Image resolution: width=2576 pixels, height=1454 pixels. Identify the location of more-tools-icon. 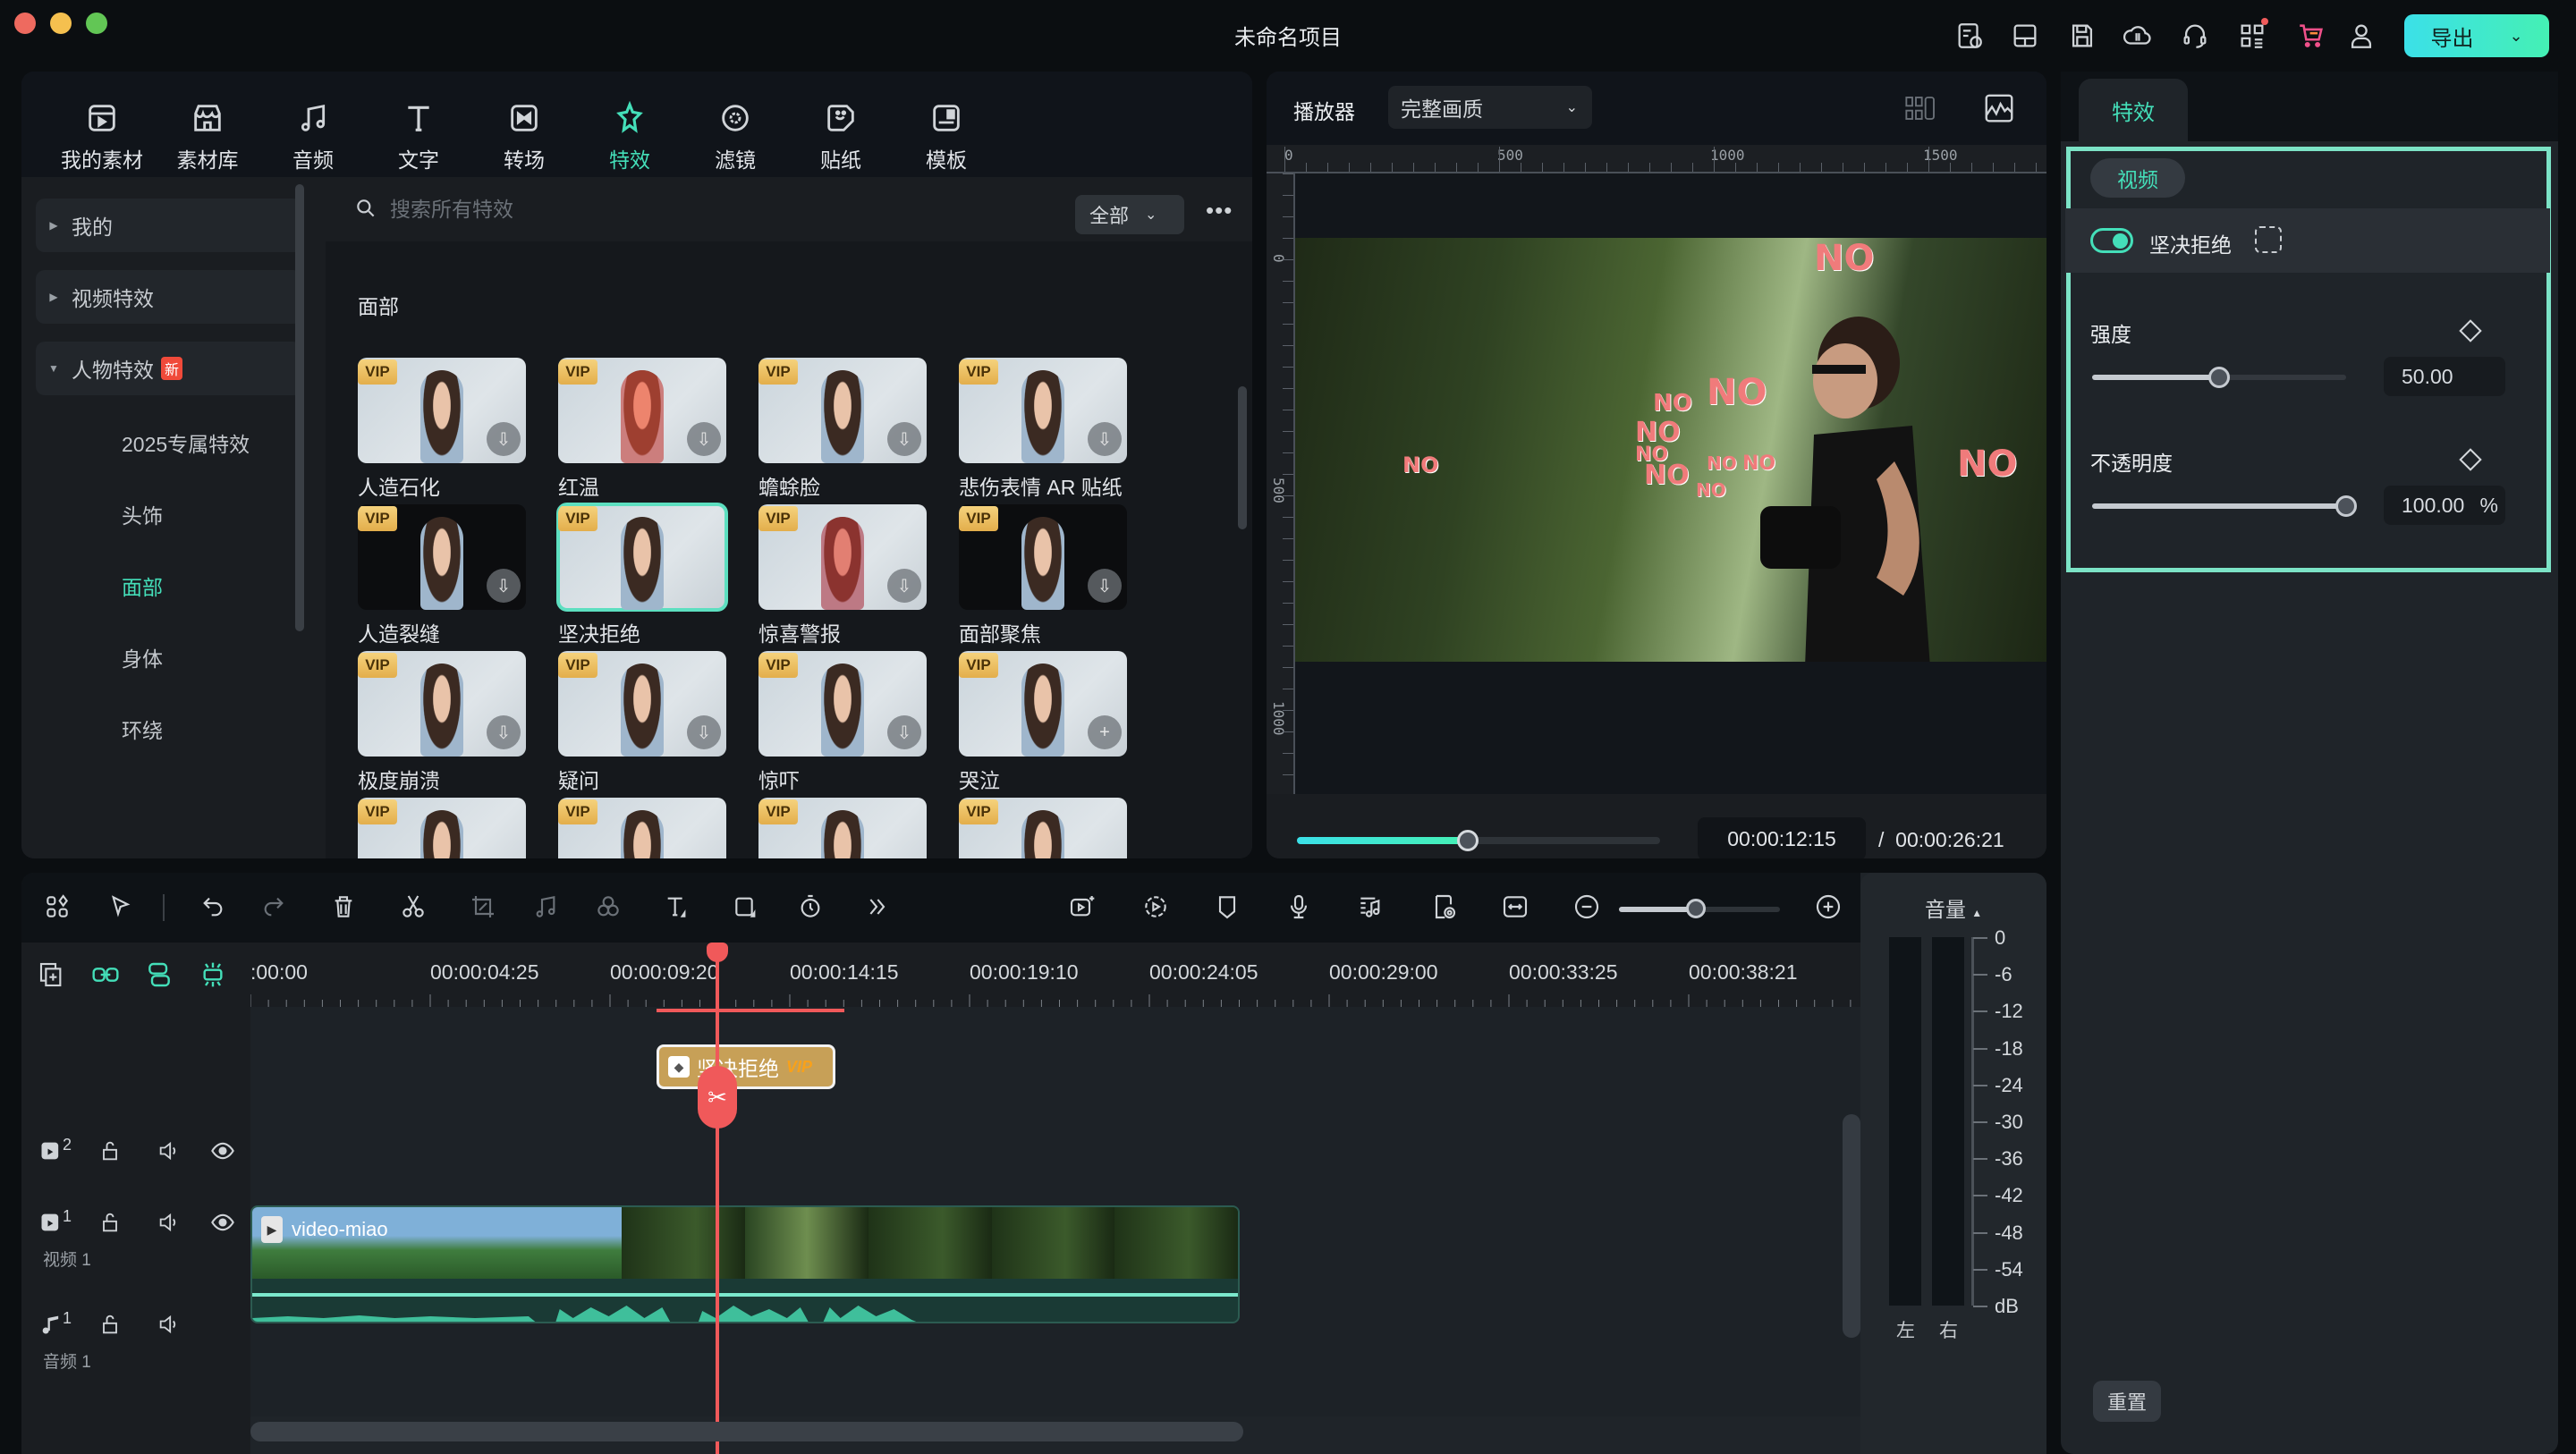
(876, 907).